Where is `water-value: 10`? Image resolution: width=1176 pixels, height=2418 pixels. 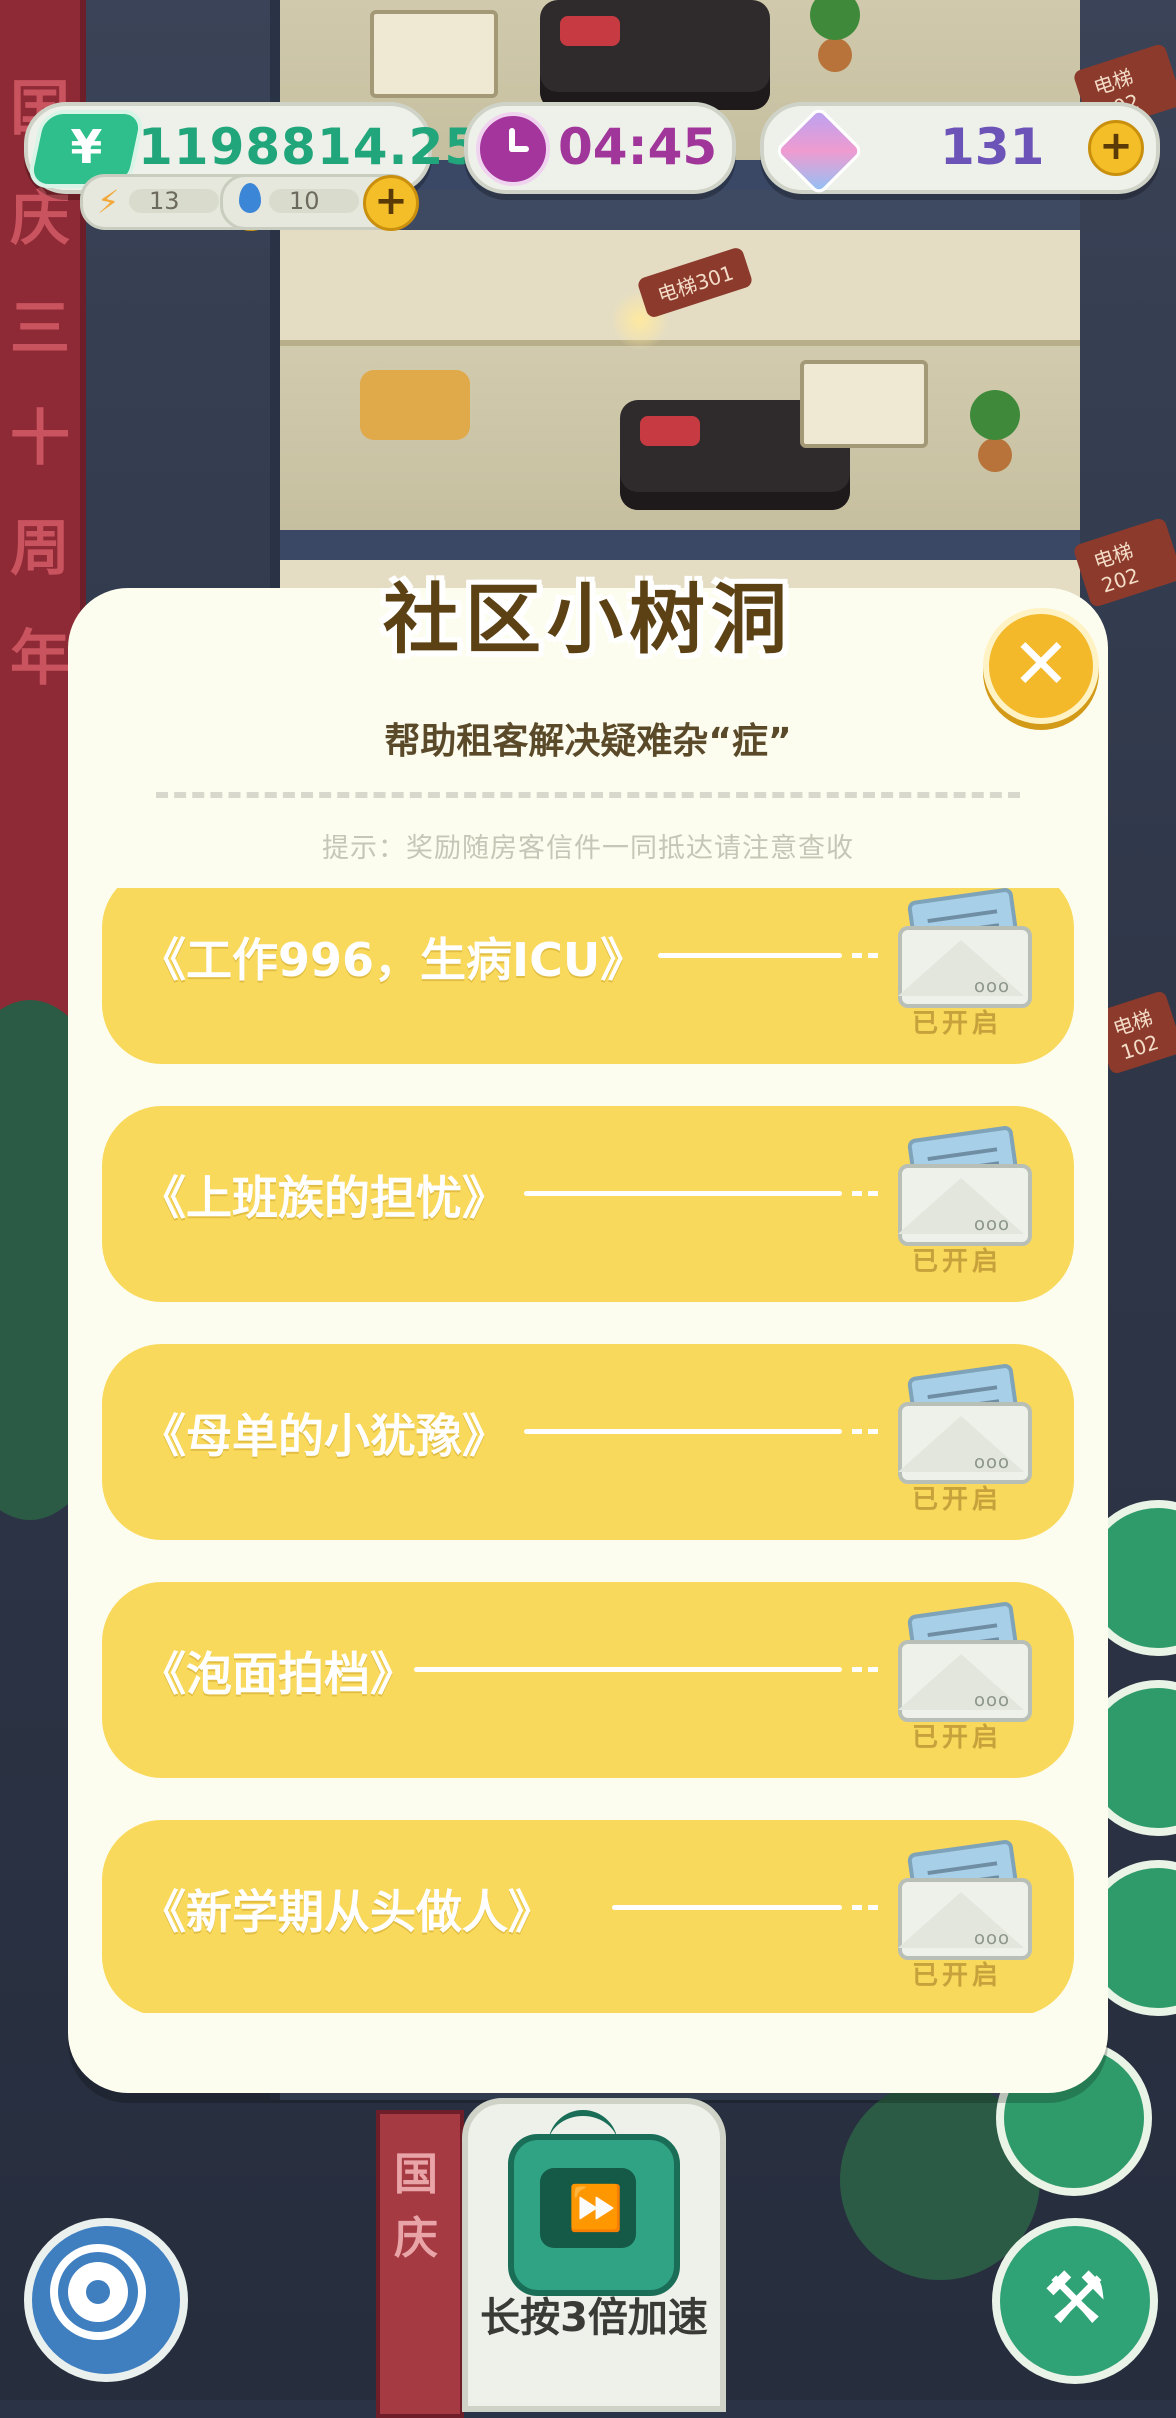 water-value: 10 is located at coordinates (304, 201).